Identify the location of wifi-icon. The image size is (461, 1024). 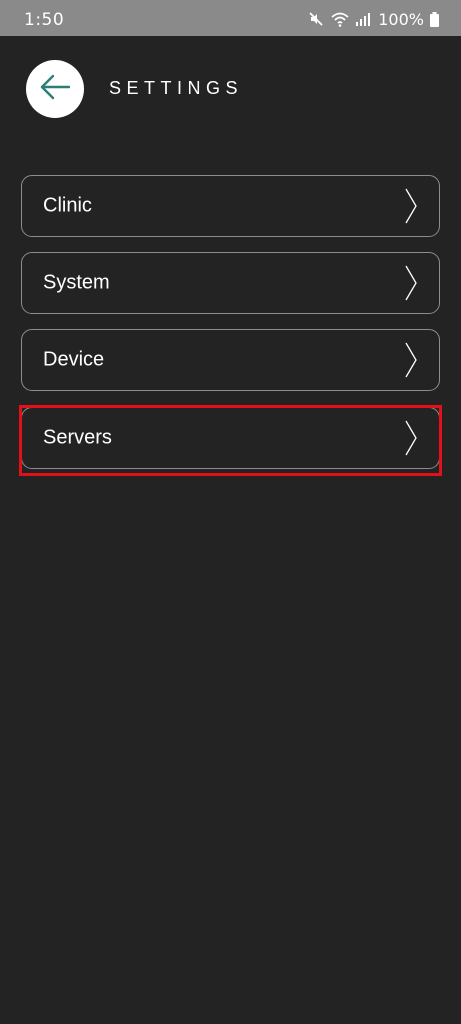
(340, 19).